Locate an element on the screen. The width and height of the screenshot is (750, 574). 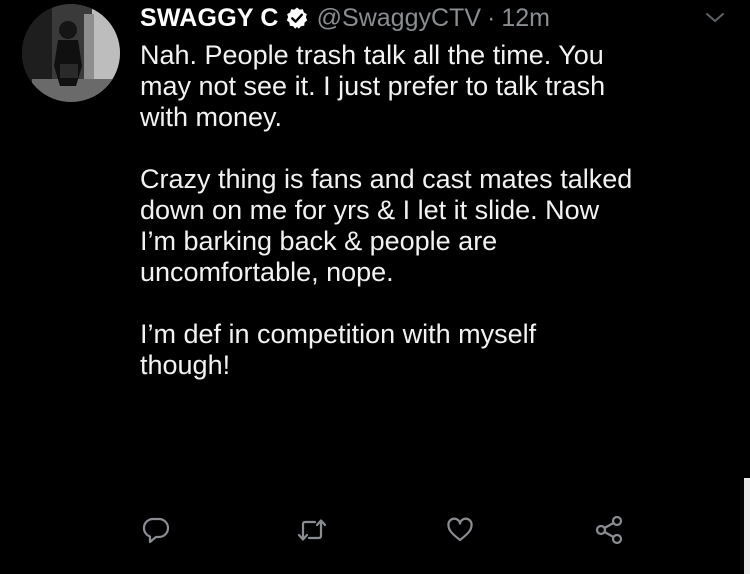
tweet-header: SWAGGY C @SwaggyCTV · 12m is located at coordinates (345, 18).